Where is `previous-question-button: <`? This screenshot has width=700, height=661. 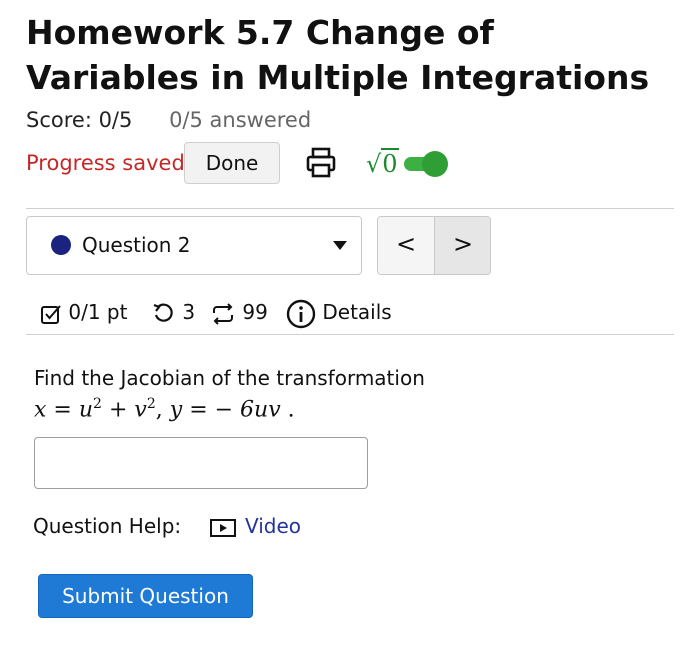 previous-question-button: < is located at coordinates (406, 245).